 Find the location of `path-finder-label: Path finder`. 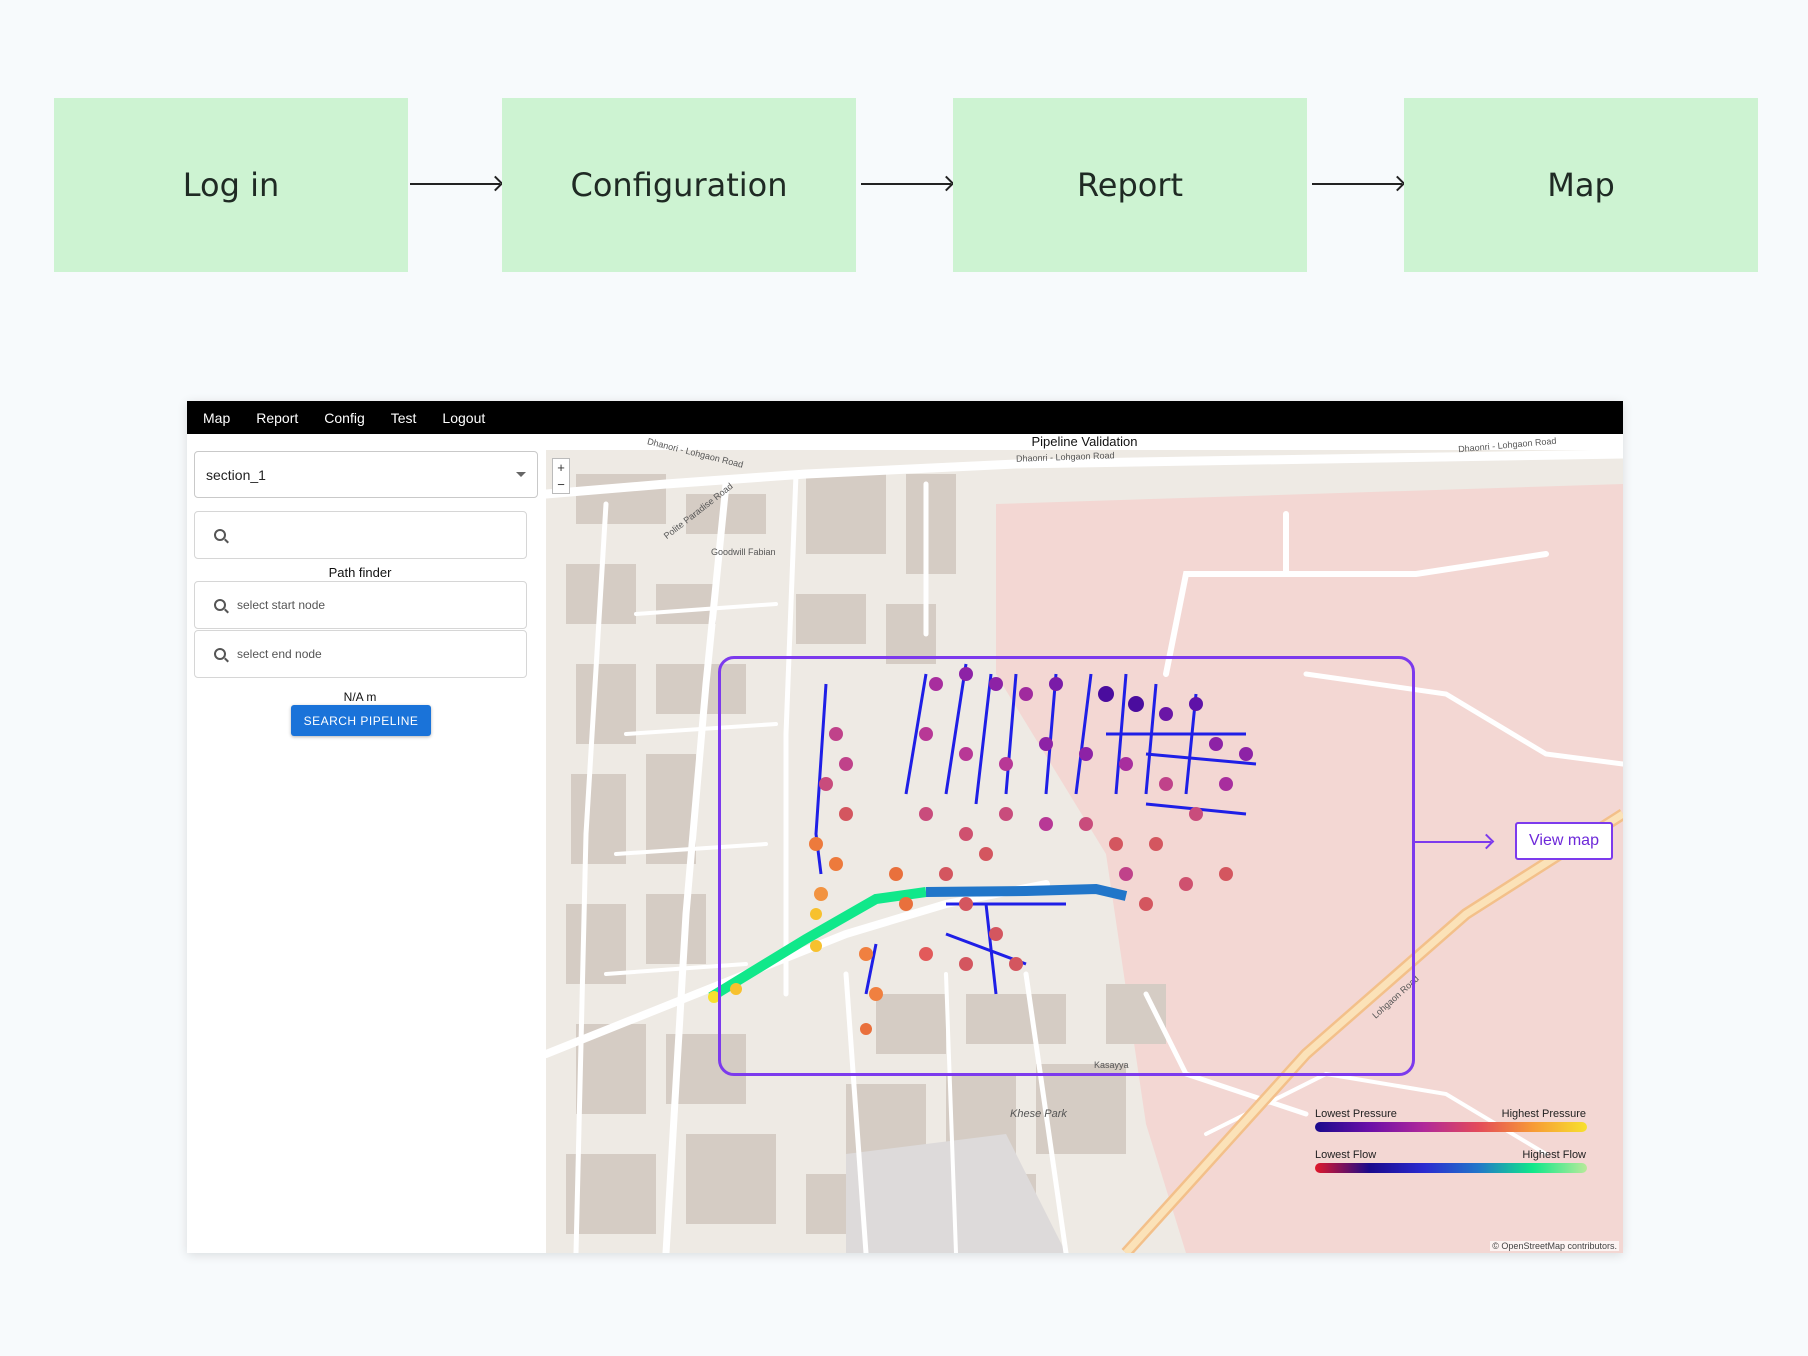

path-finder-label: Path finder is located at coordinates (360, 572).